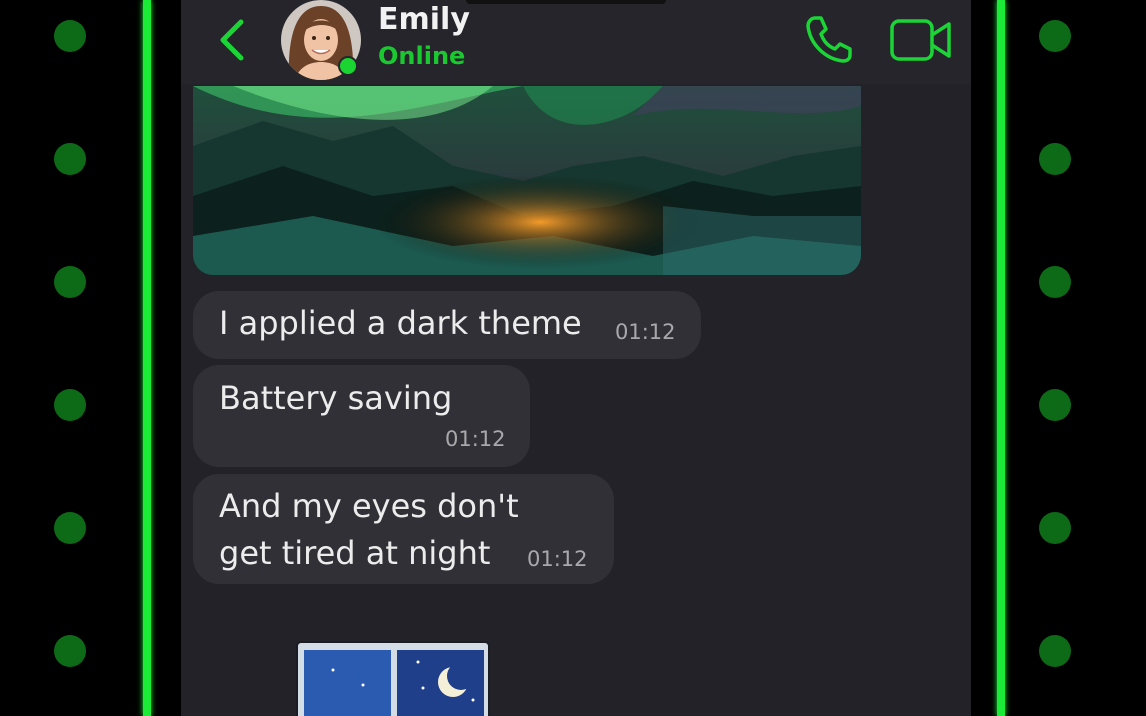 This screenshot has width=1146, height=716. Describe the element at coordinates (566, 2) in the screenshot. I see `camera-notch` at that location.